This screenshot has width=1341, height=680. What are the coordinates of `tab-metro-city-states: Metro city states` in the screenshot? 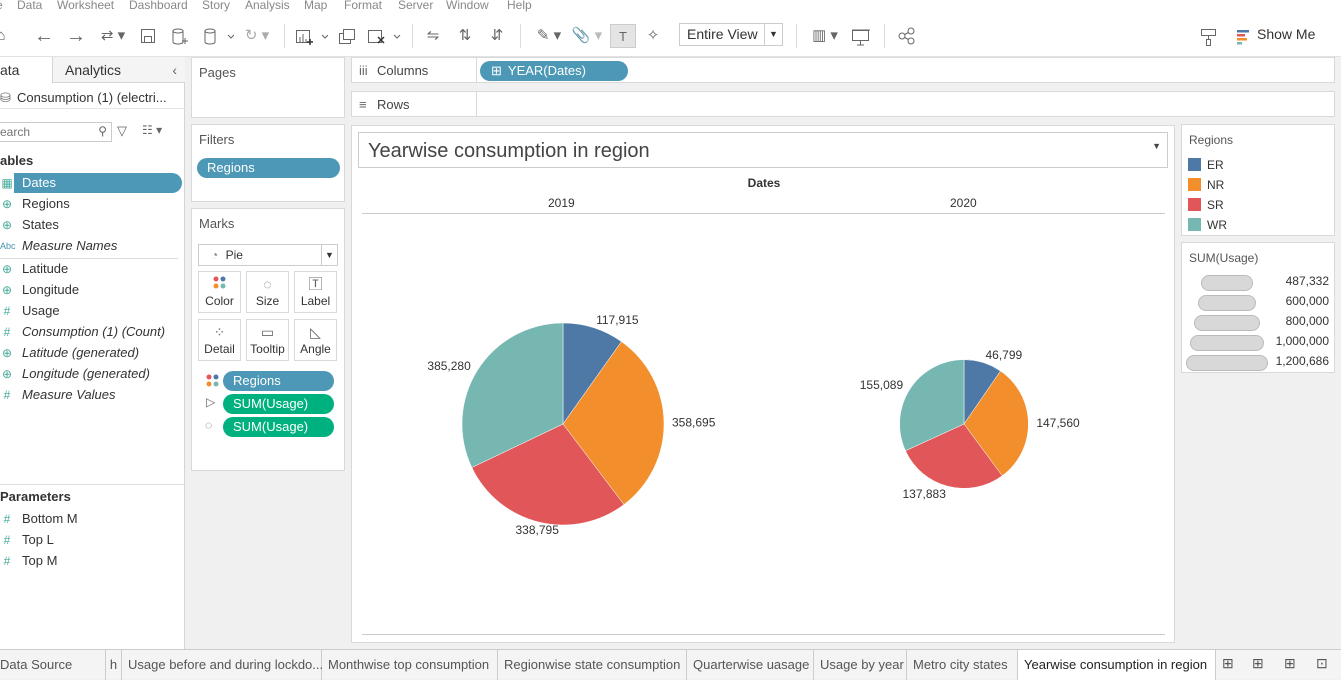 It's located at (962, 665).